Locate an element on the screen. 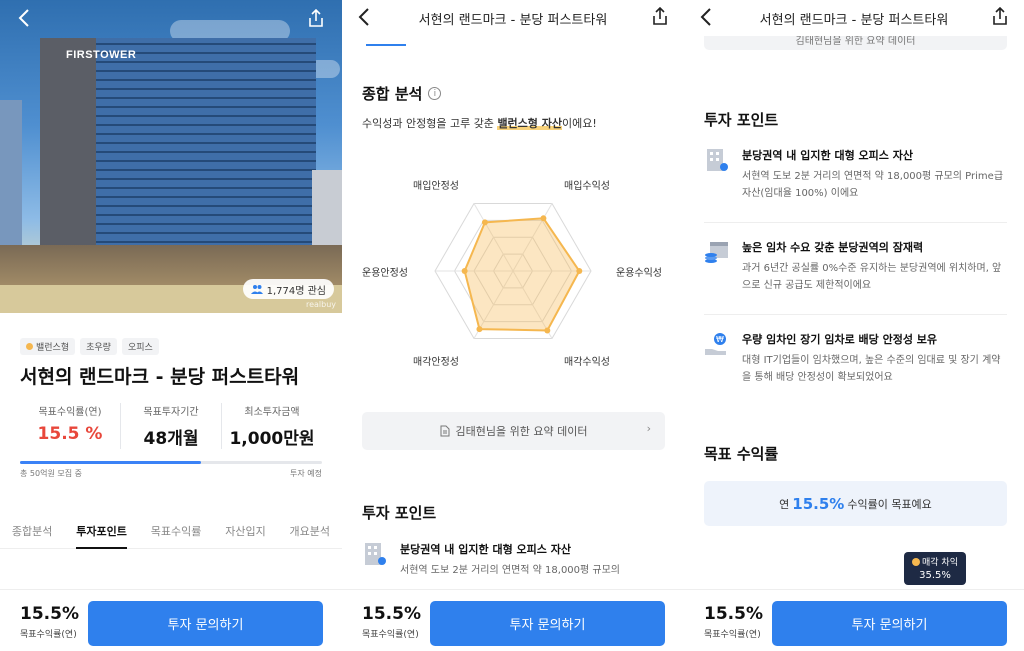  interest-count: 1,774명 관심 is located at coordinates (296, 291).